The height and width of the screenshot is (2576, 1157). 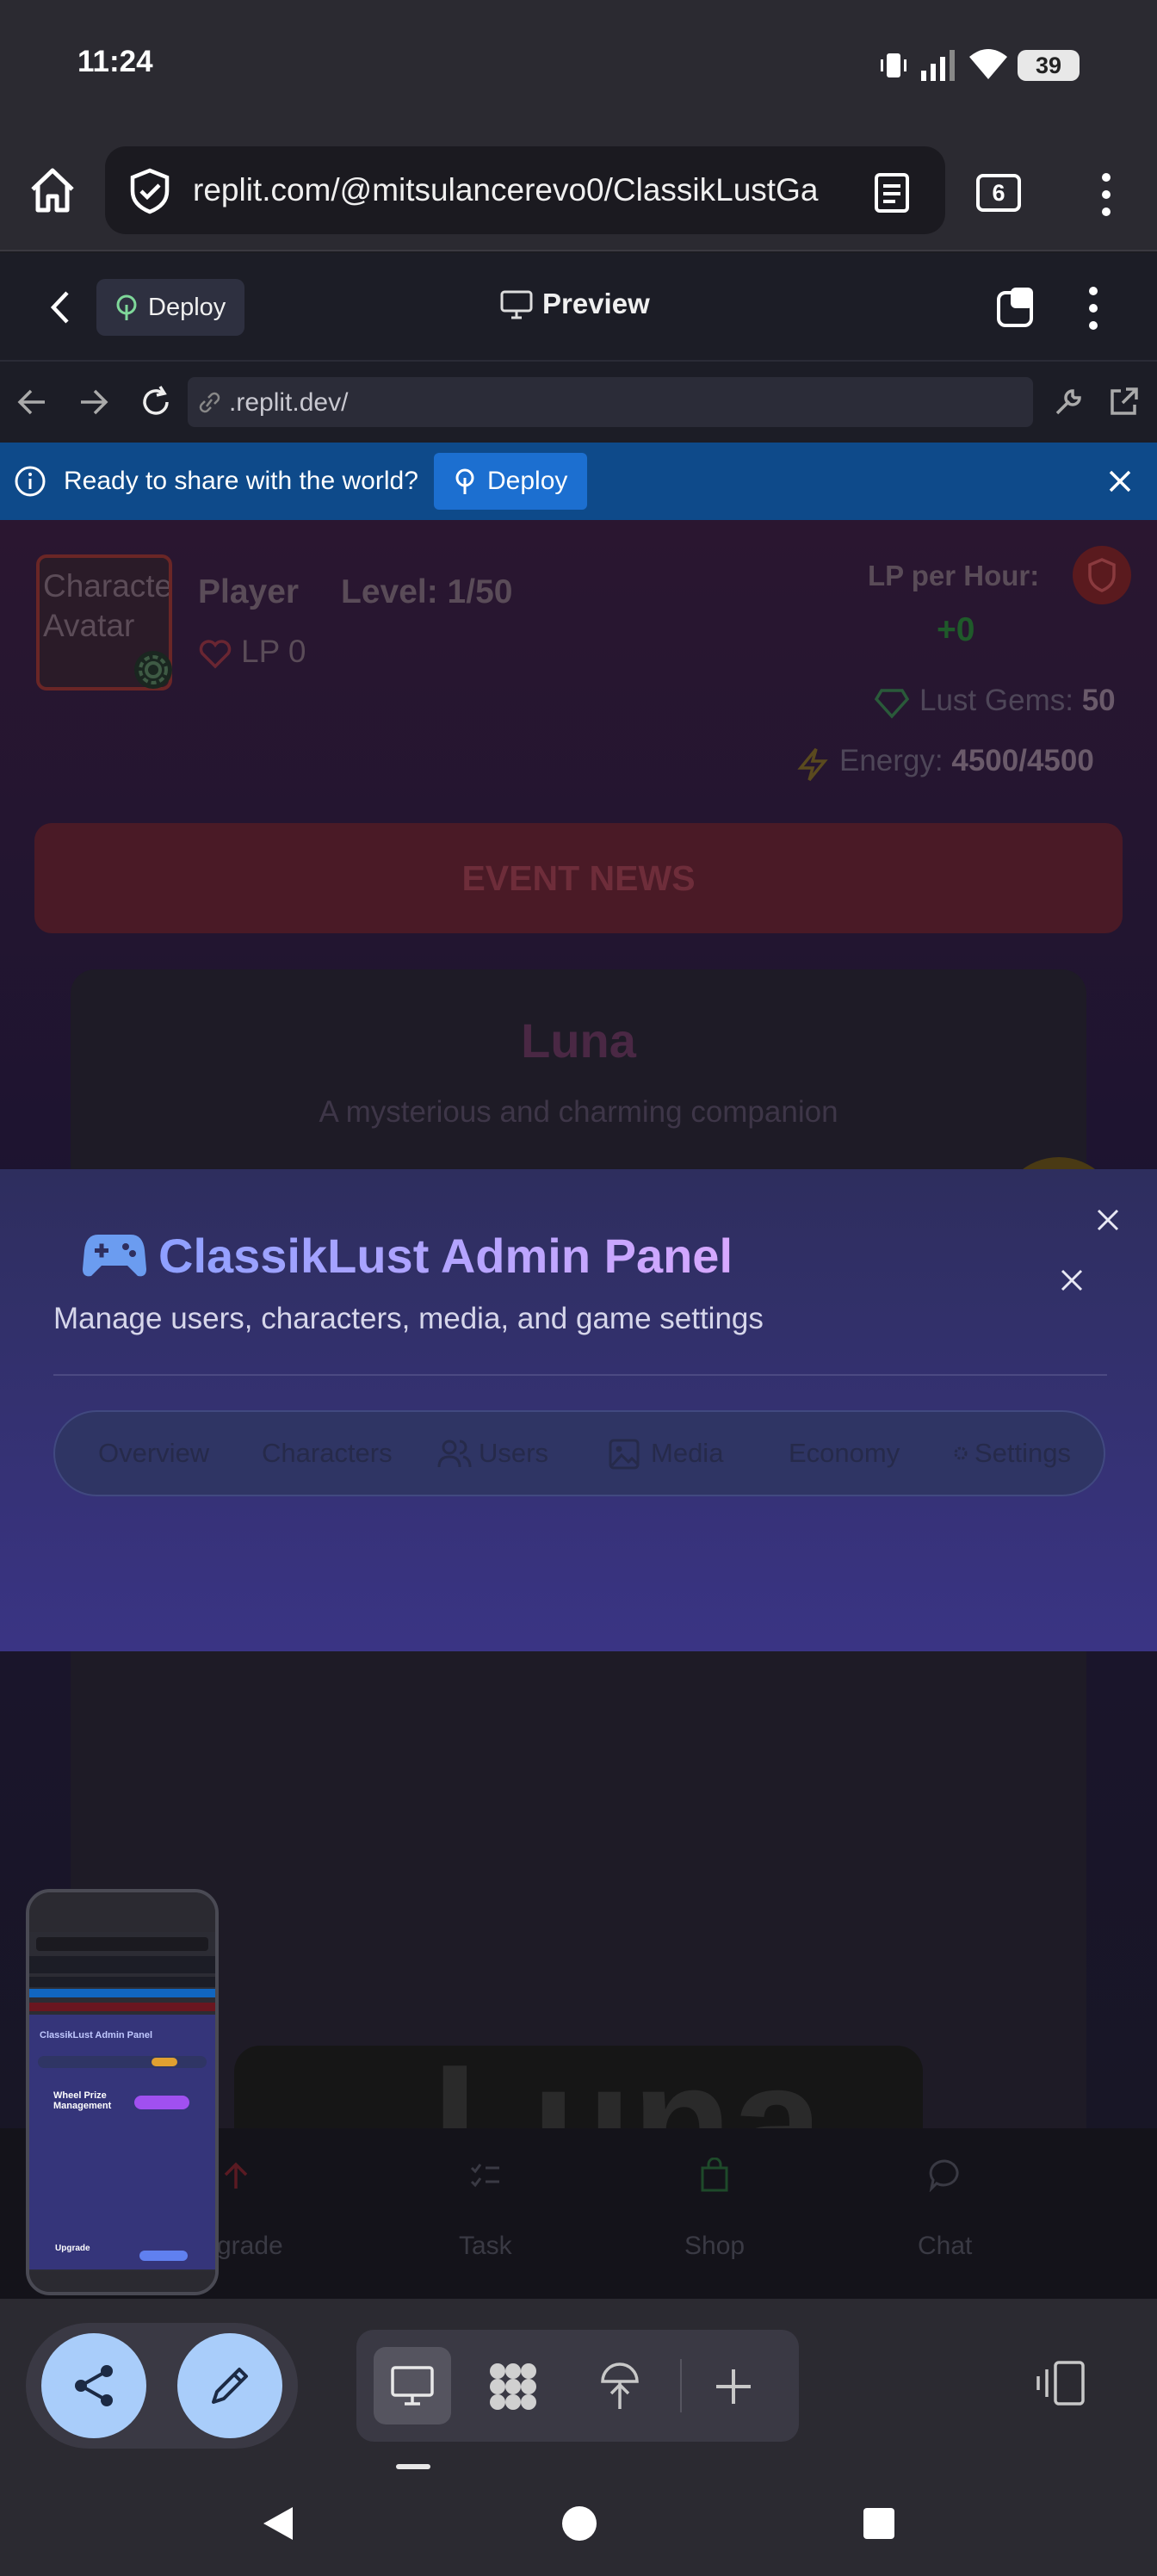 I want to click on avatar-placeholder-line2: Avatar, so click(x=89, y=625).